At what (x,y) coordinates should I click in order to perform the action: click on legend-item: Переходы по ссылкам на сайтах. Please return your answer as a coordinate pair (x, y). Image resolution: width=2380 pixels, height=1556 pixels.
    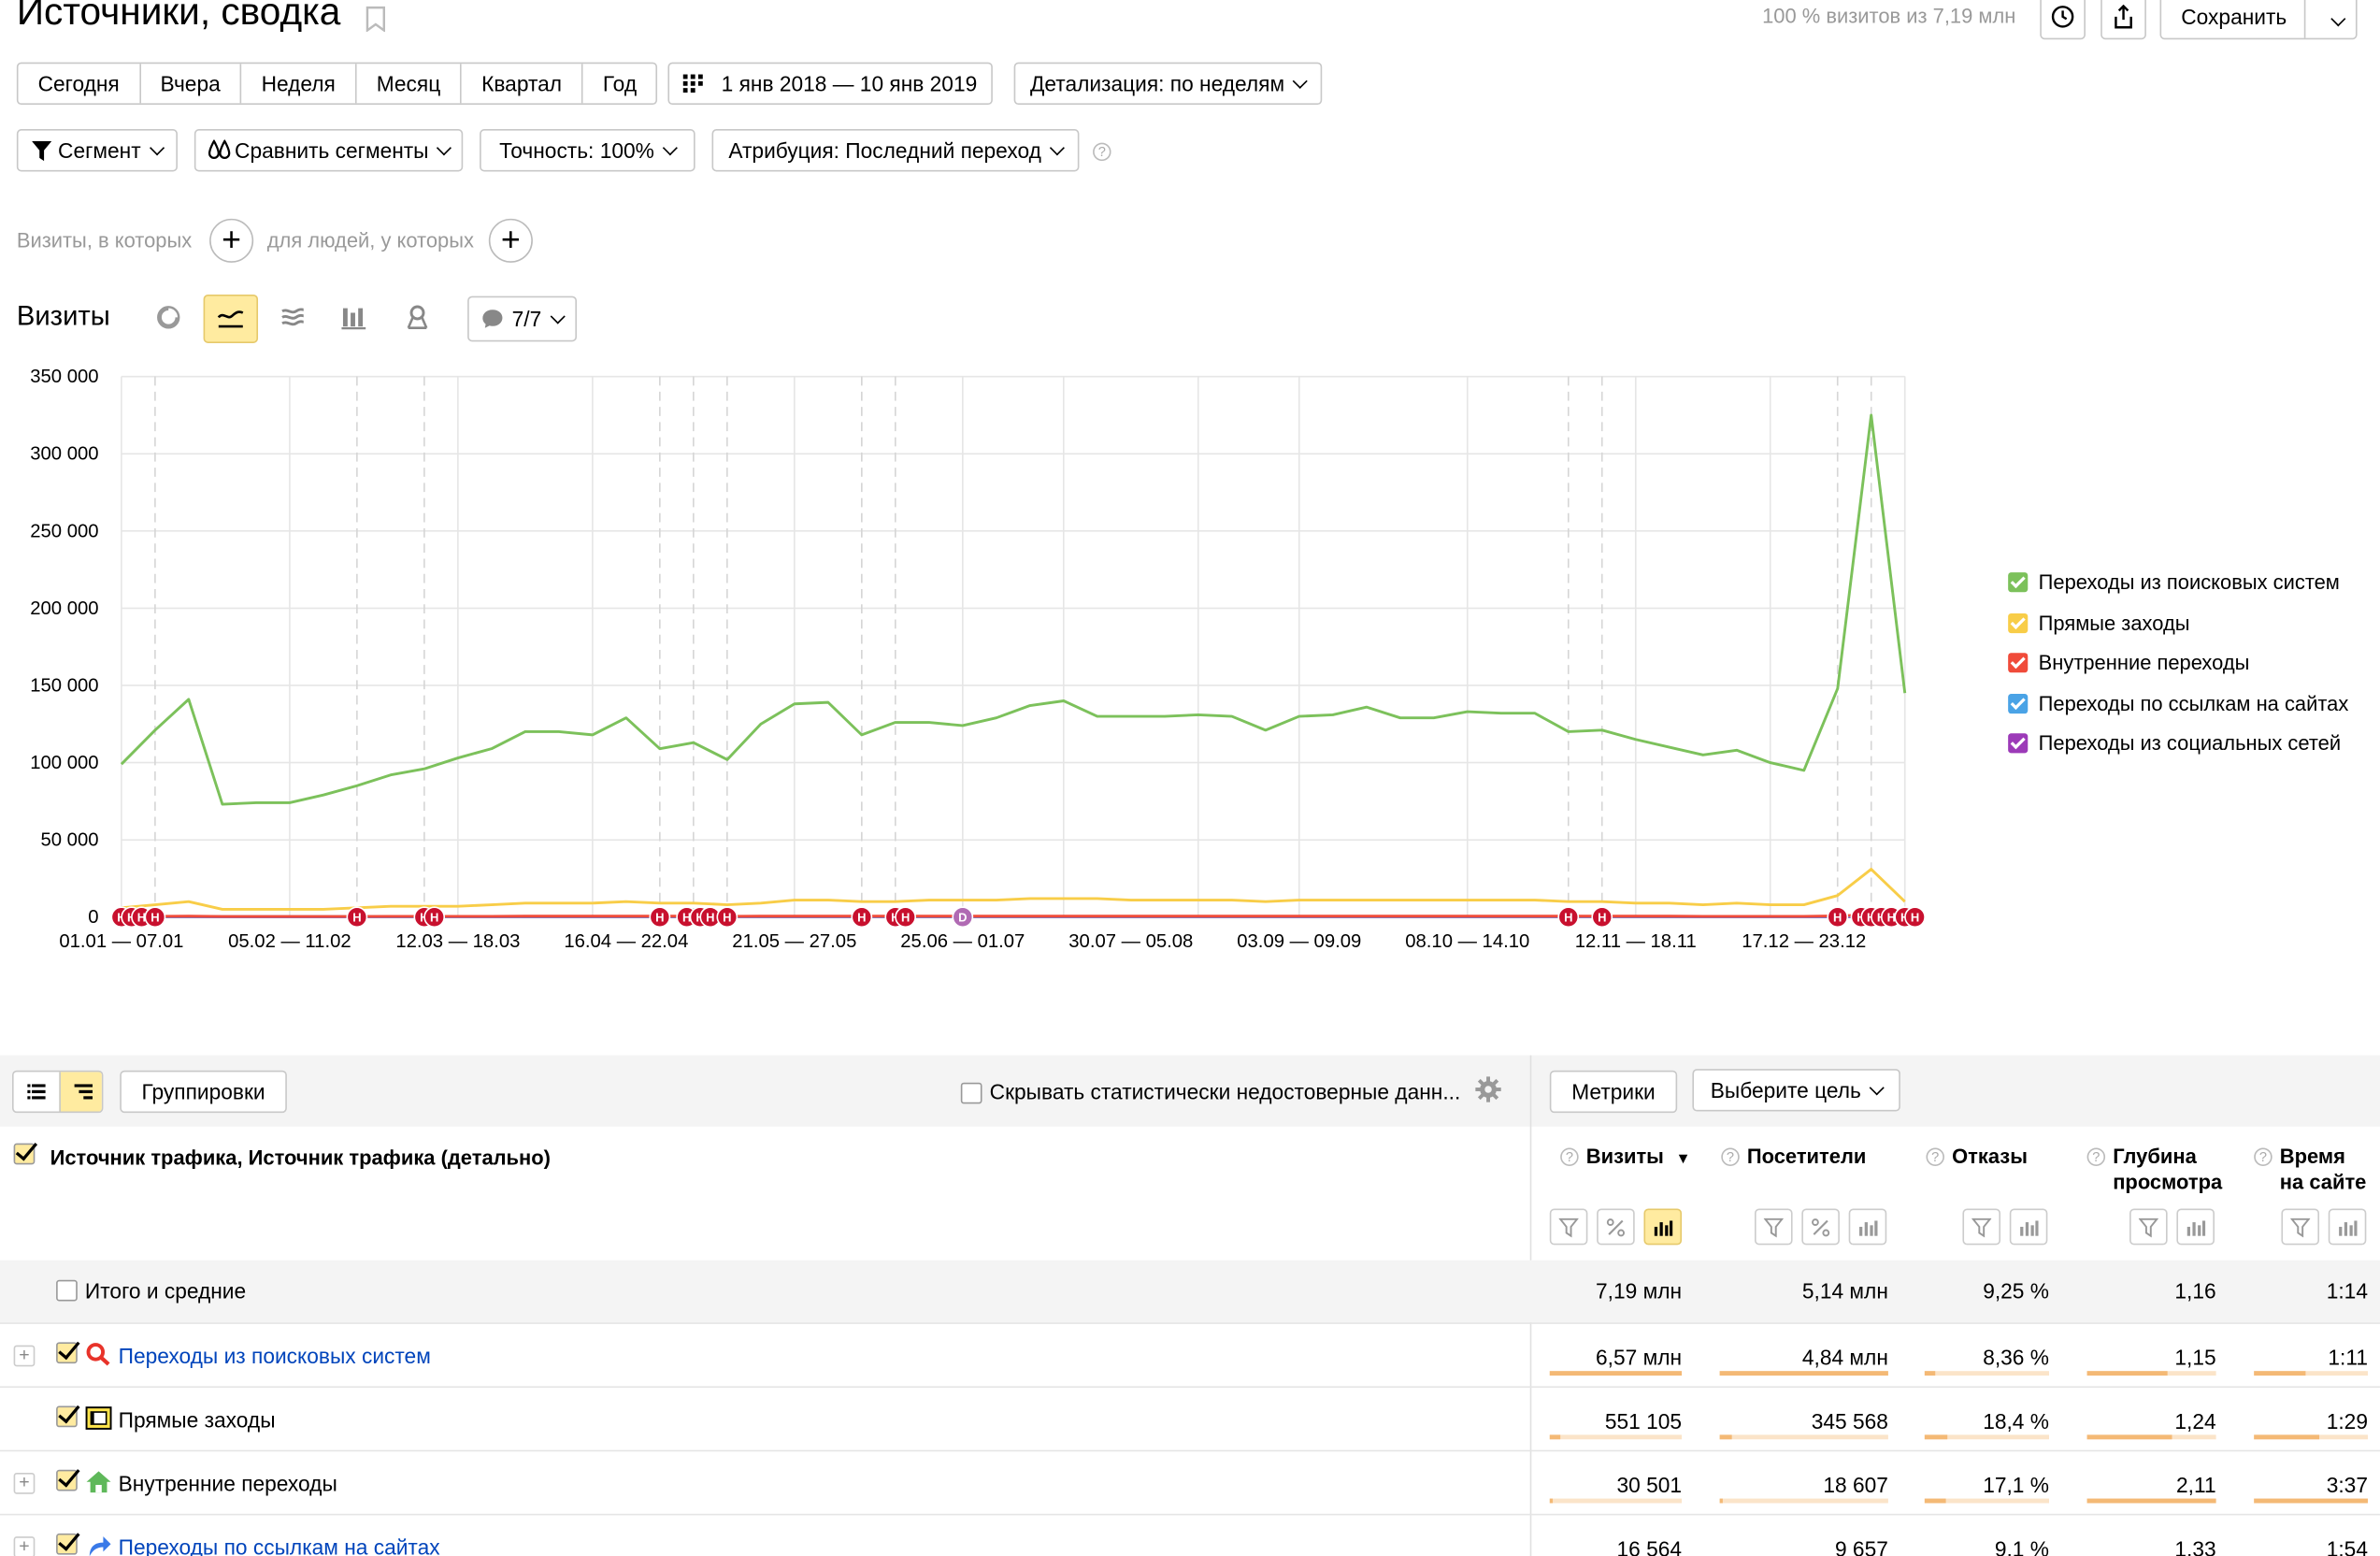
    Looking at the image, I should click on (2178, 703).